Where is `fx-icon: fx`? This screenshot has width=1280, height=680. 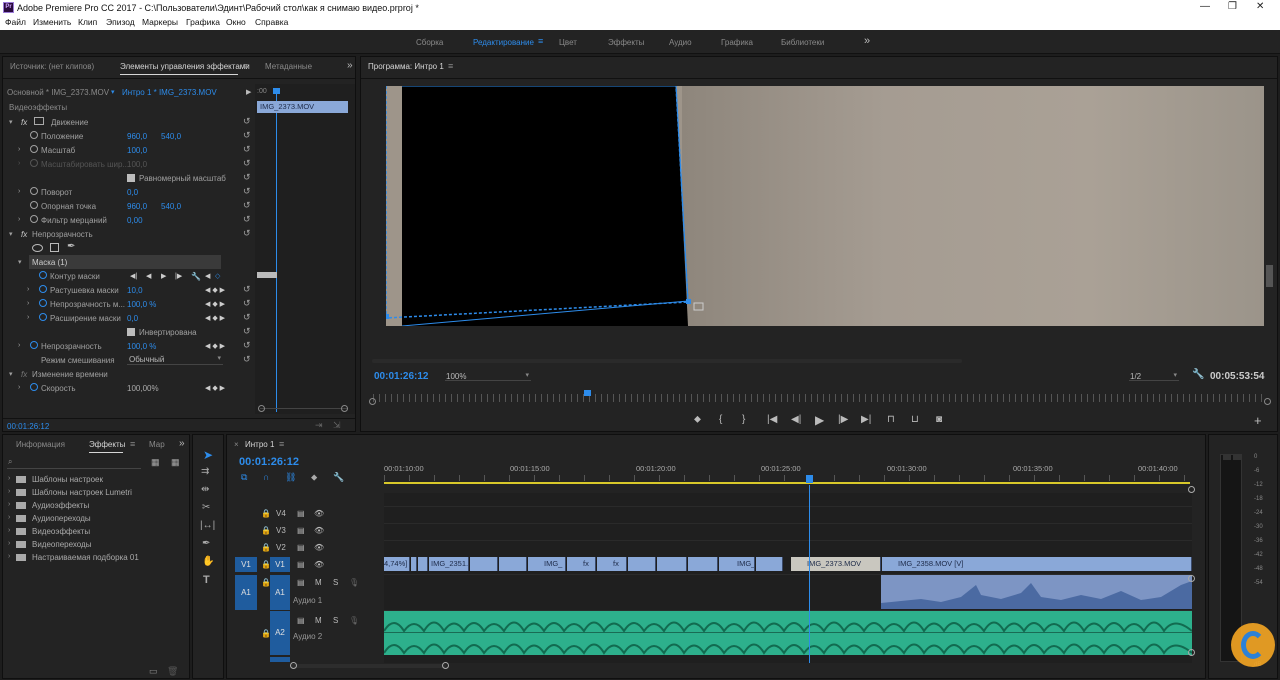 fx-icon: fx is located at coordinates (24, 234).